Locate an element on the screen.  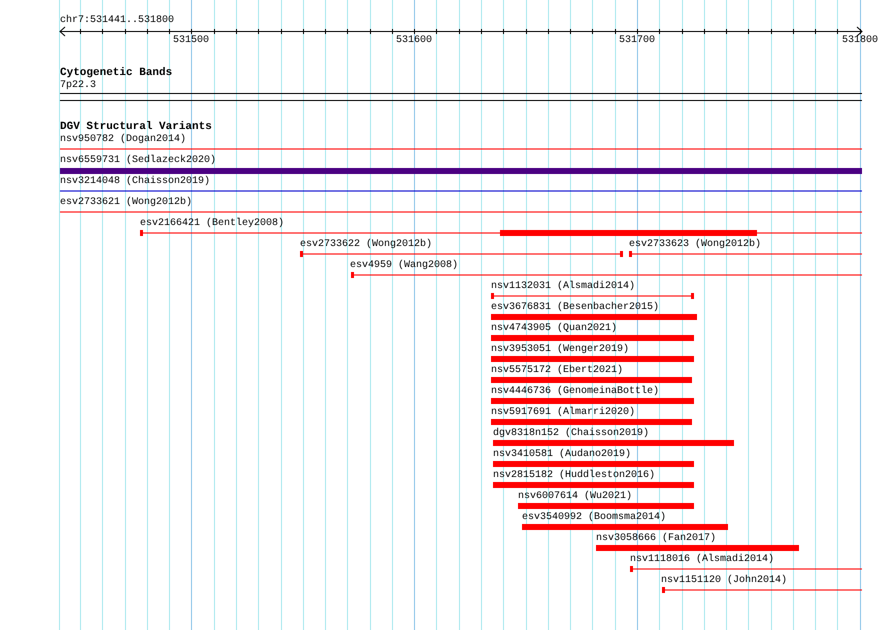
position-label: 531800 is located at coordinates (860, 41).